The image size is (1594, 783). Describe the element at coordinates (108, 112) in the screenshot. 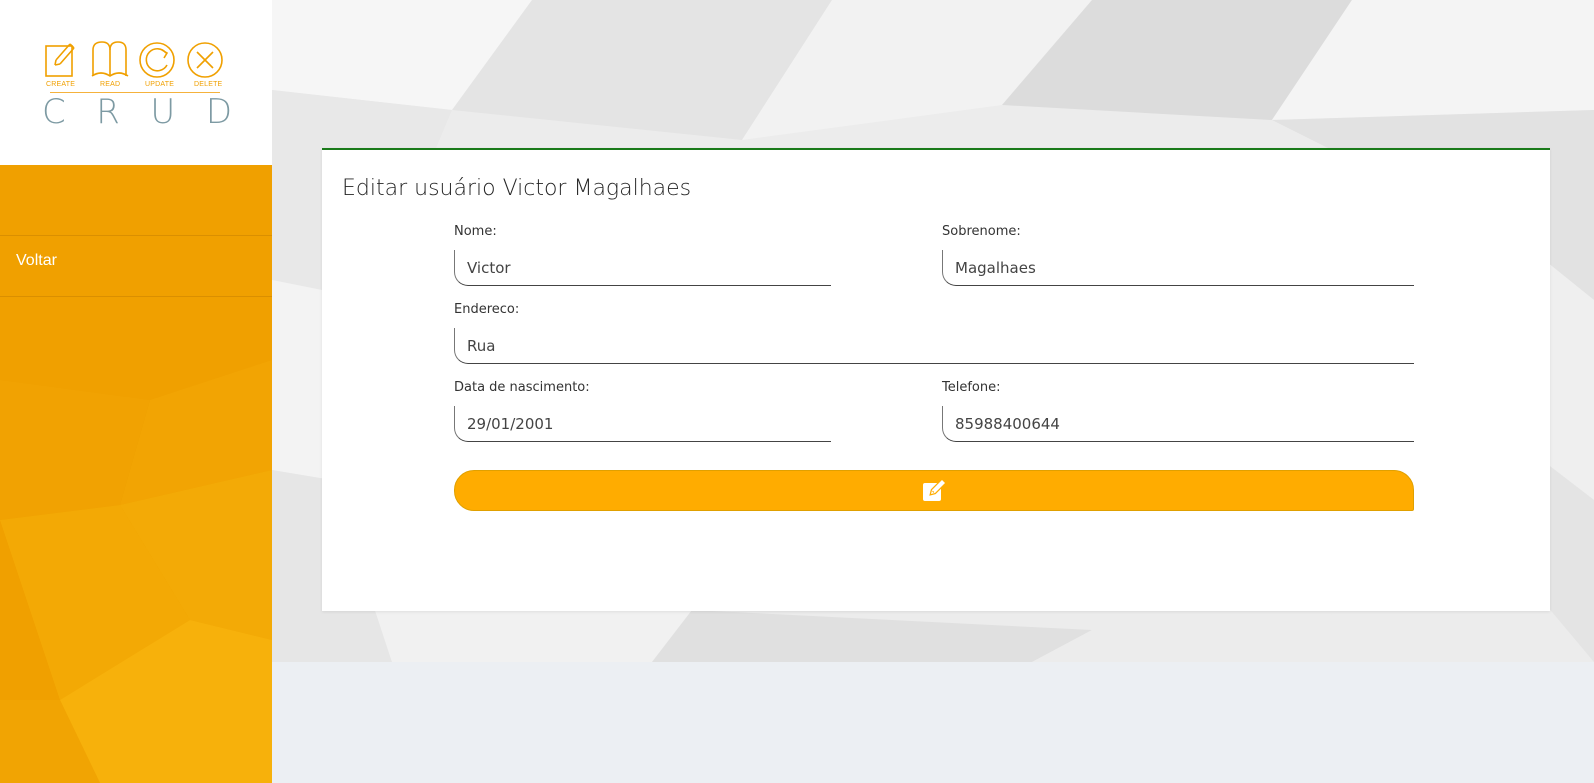

I see `logo-letter-r: R` at that location.